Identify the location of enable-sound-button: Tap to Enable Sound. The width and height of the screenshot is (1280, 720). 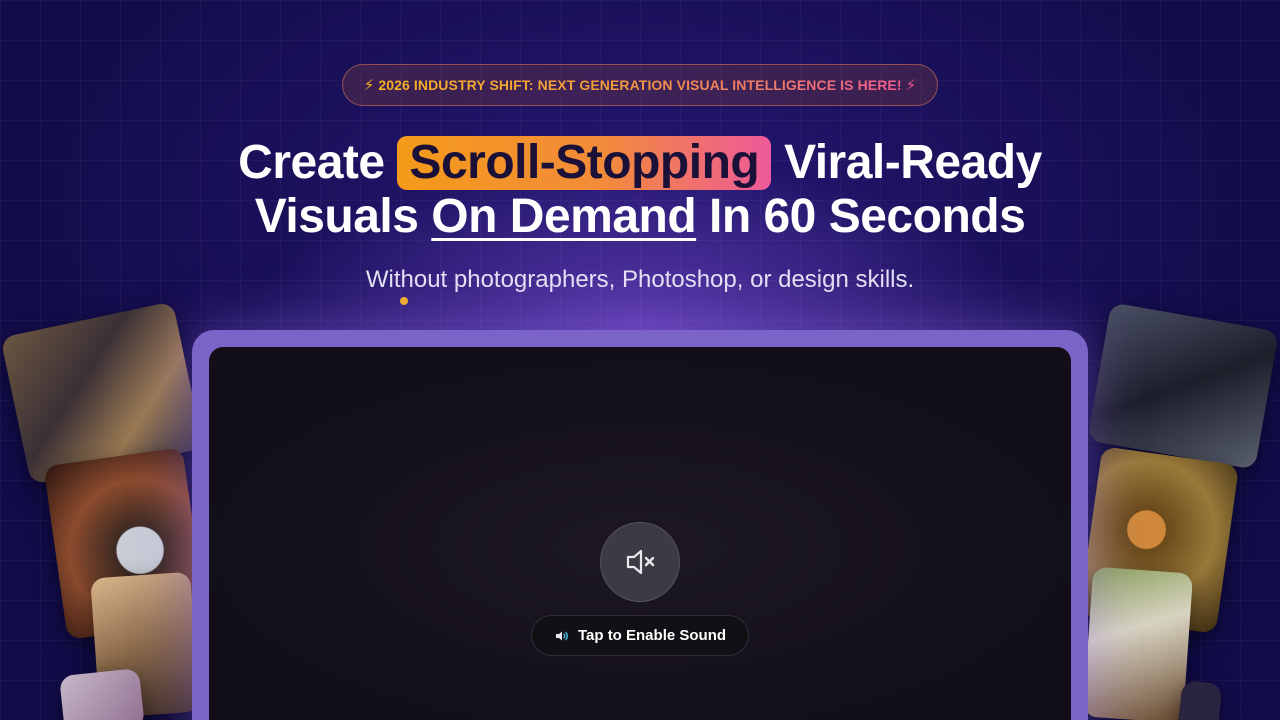
(640, 635).